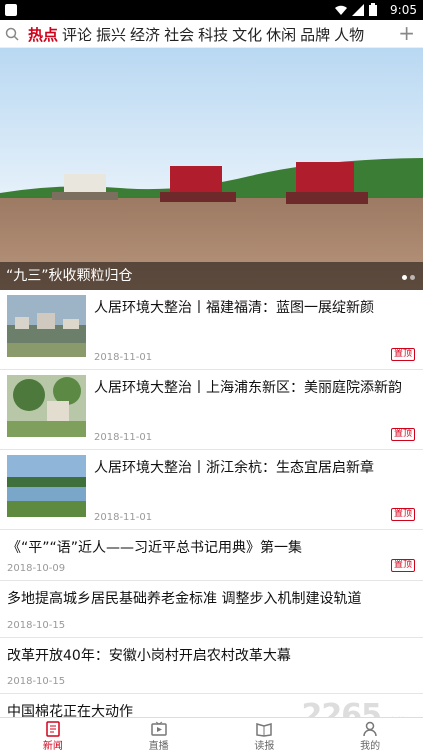 The width and height of the screenshot is (423, 753). What do you see at coordinates (247, 34) in the screenshot?
I see `tab-7: 文化` at bounding box center [247, 34].